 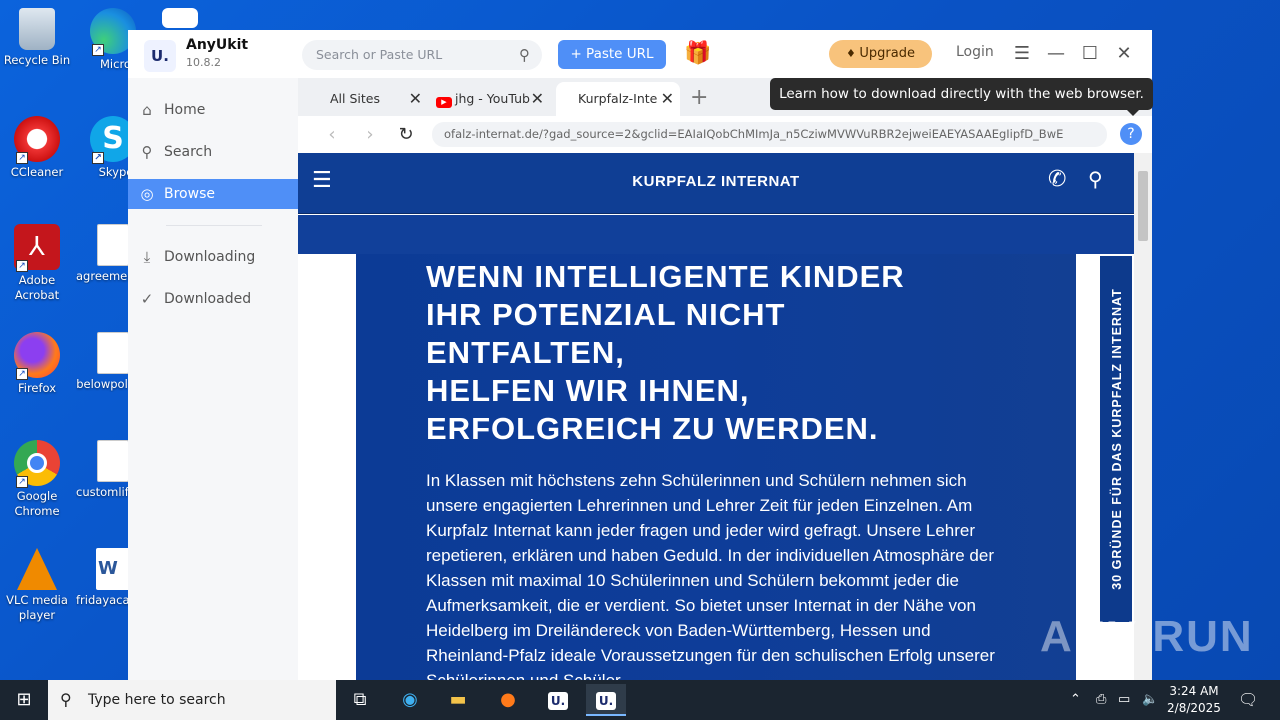 I want to click on close-icon: ✕, so click(x=1124, y=54).